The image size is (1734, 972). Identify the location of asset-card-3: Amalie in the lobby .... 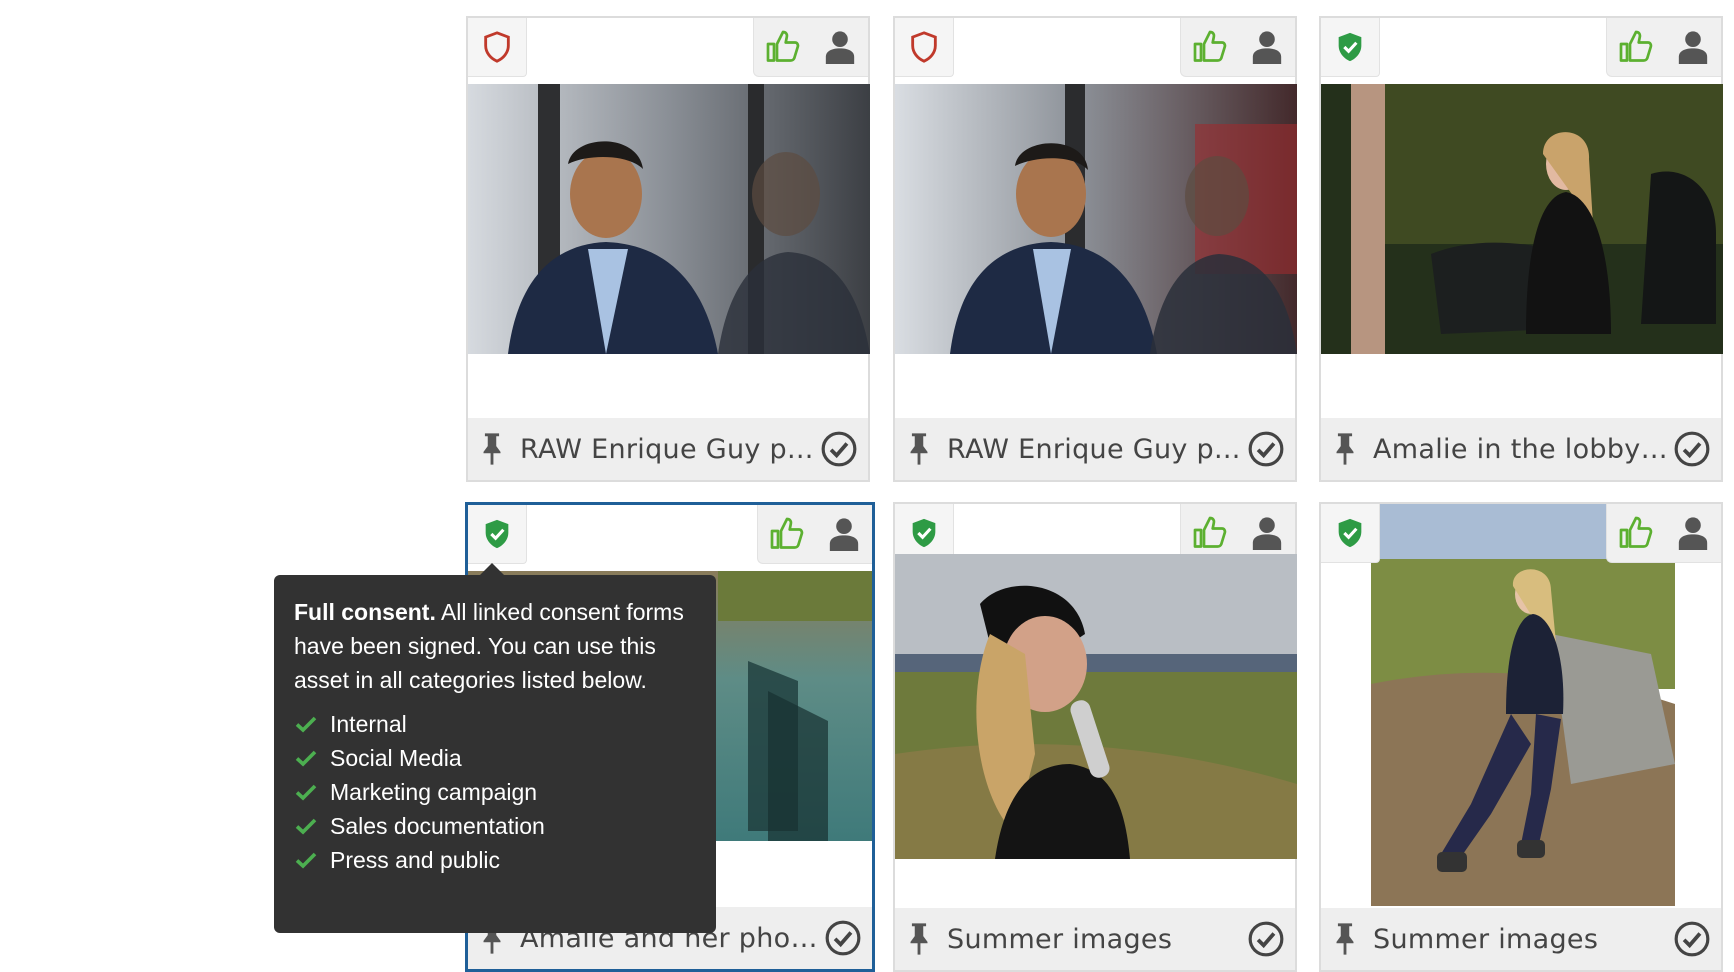
(1521, 249).